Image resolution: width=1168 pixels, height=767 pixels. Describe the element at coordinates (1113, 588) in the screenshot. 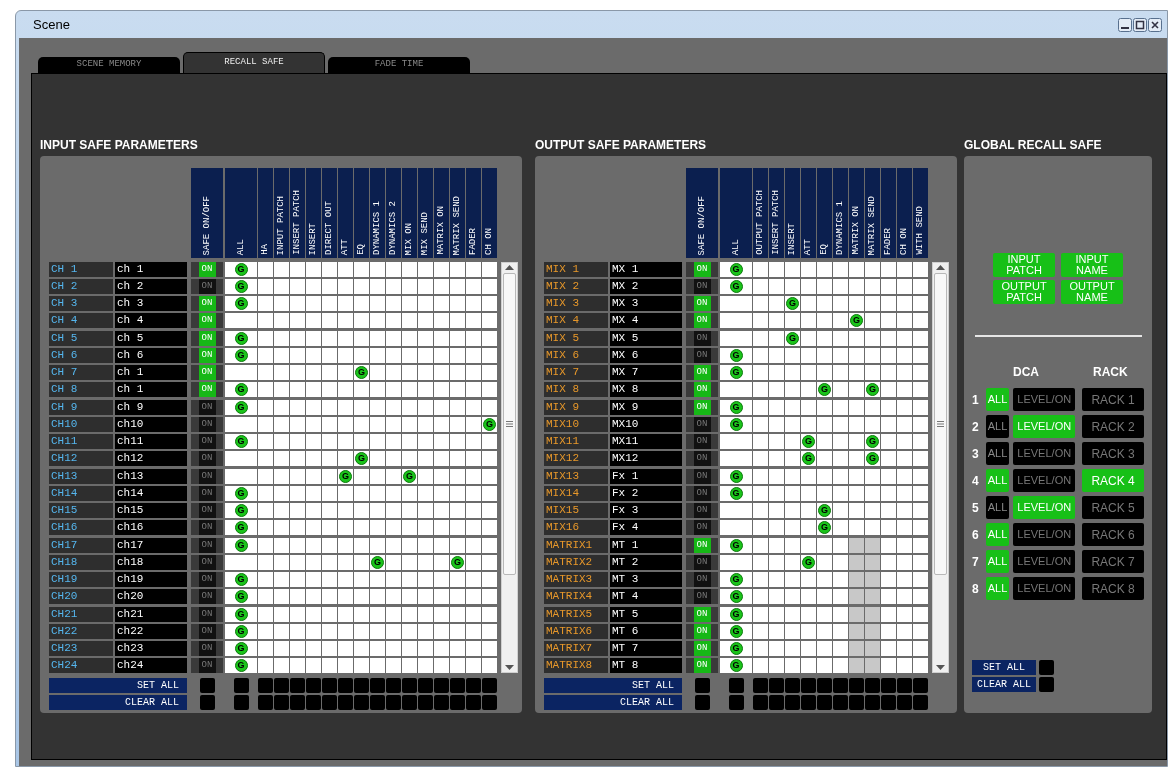

I see `rack-button: RACK 8` at that location.